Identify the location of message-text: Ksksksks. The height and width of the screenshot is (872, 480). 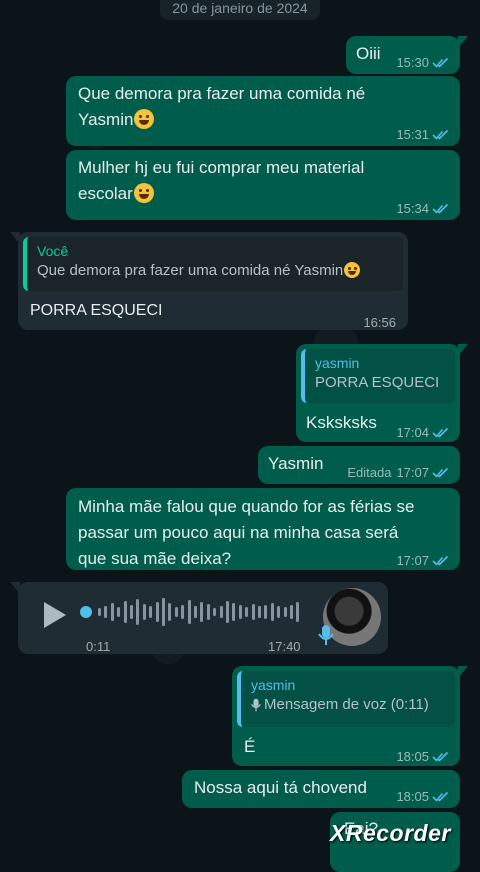
(341, 422).